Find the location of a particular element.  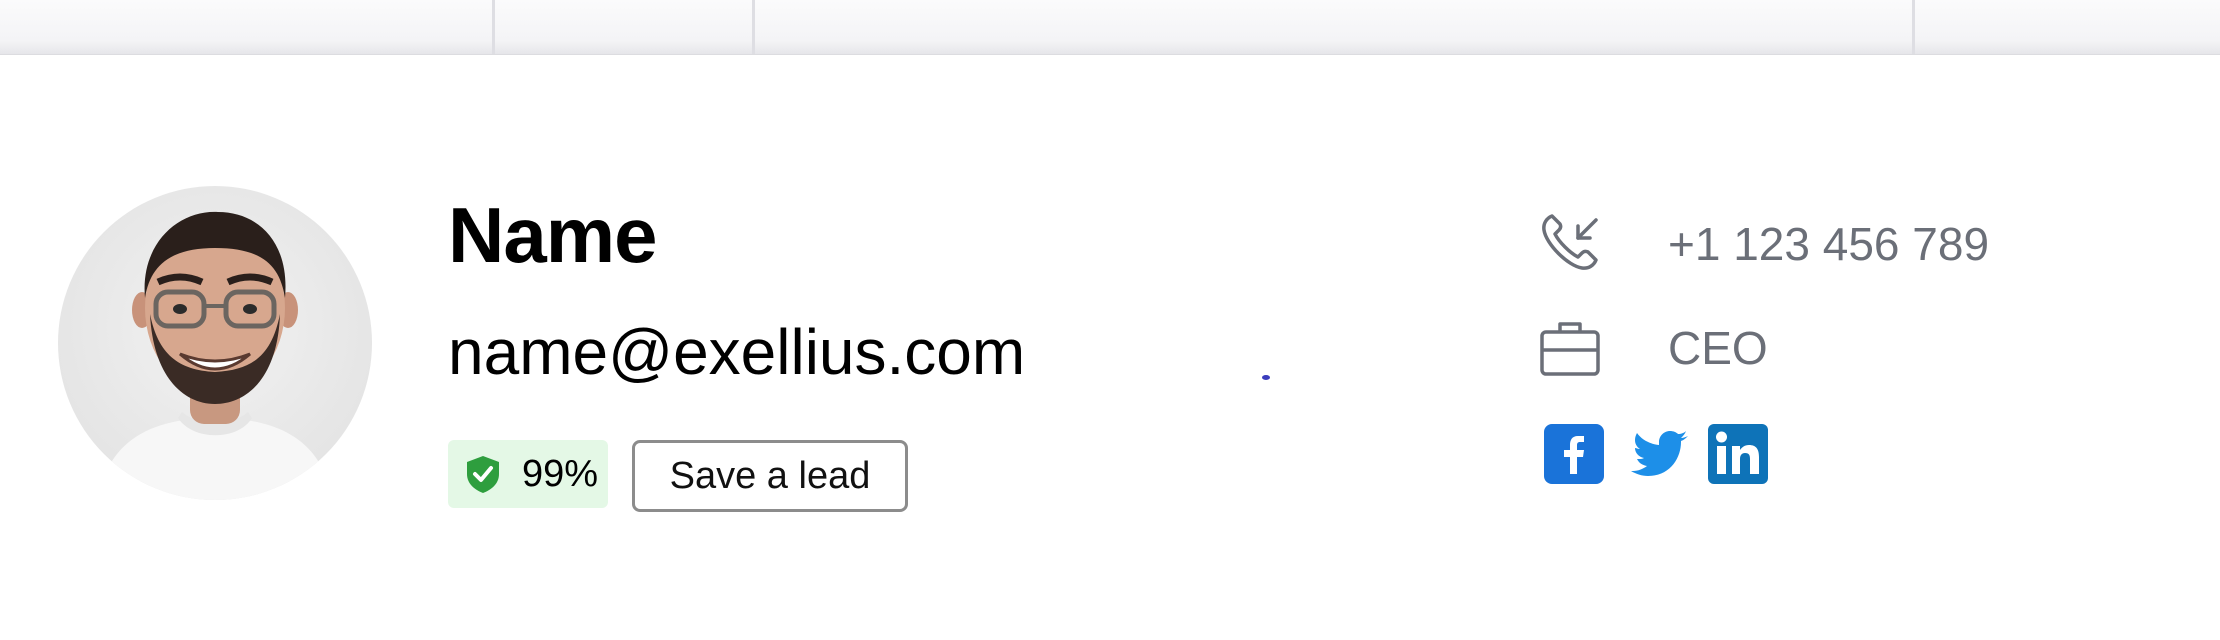

avatar is located at coordinates (215, 343).